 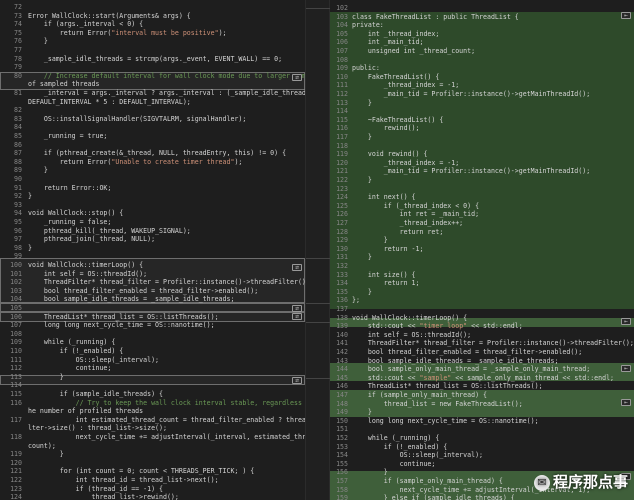 I want to click on line-code: } else if (sample_idle_threads) {, so click(x=433, y=497).